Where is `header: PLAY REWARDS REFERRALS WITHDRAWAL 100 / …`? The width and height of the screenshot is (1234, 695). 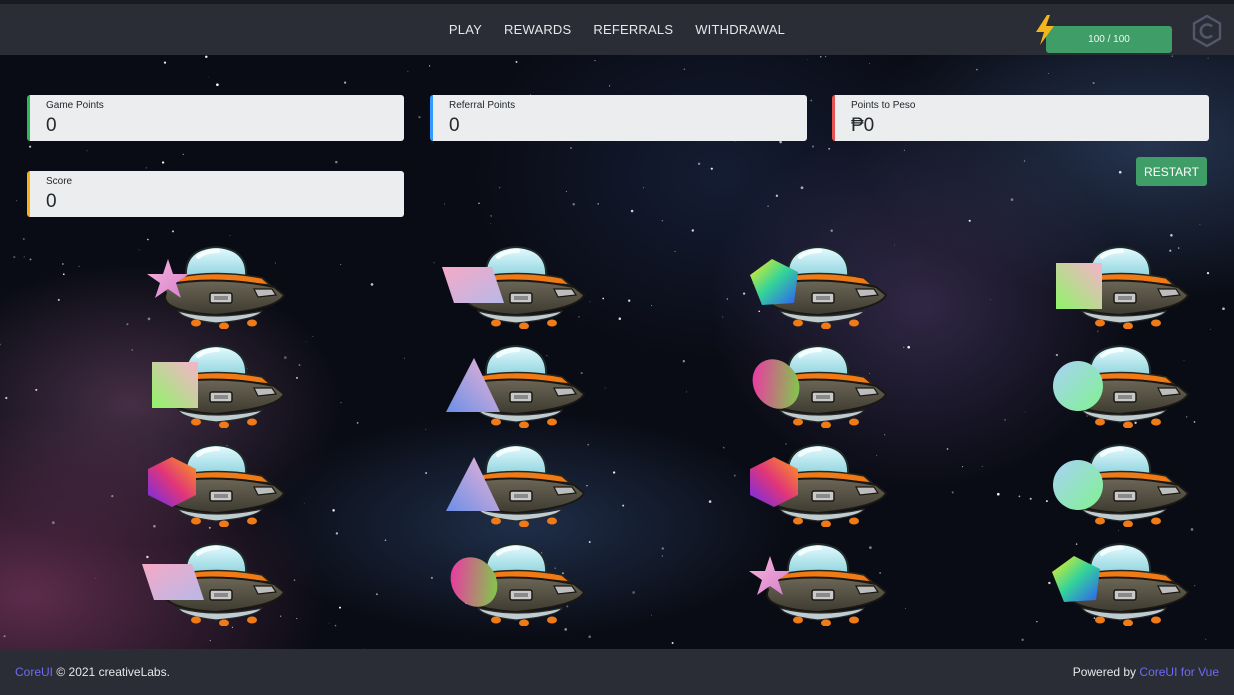
header: PLAY REWARDS REFERRALS WITHDRAWAL 100 / … is located at coordinates (617, 29).